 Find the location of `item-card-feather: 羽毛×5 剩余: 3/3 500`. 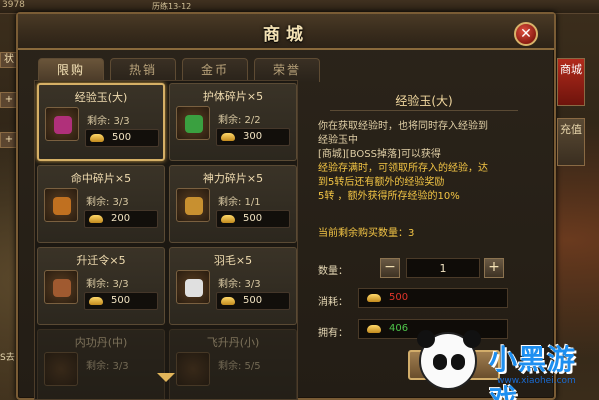

item-card-feather: 羽毛×5 剩余: 3/3 500 is located at coordinates (233, 286).